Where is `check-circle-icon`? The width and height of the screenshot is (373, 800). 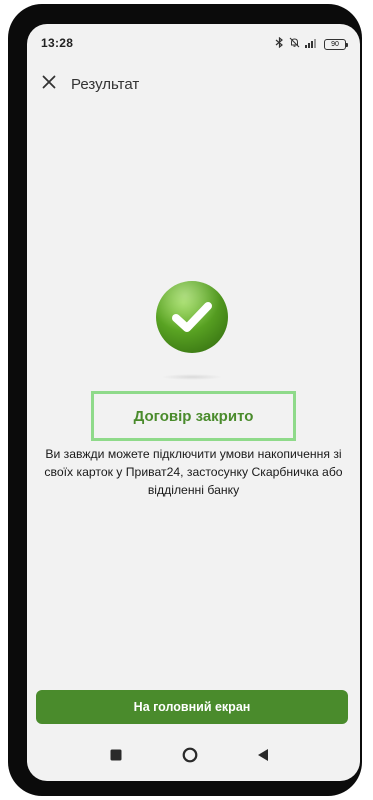 check-circle-icon is located at coordinates (192, 317).